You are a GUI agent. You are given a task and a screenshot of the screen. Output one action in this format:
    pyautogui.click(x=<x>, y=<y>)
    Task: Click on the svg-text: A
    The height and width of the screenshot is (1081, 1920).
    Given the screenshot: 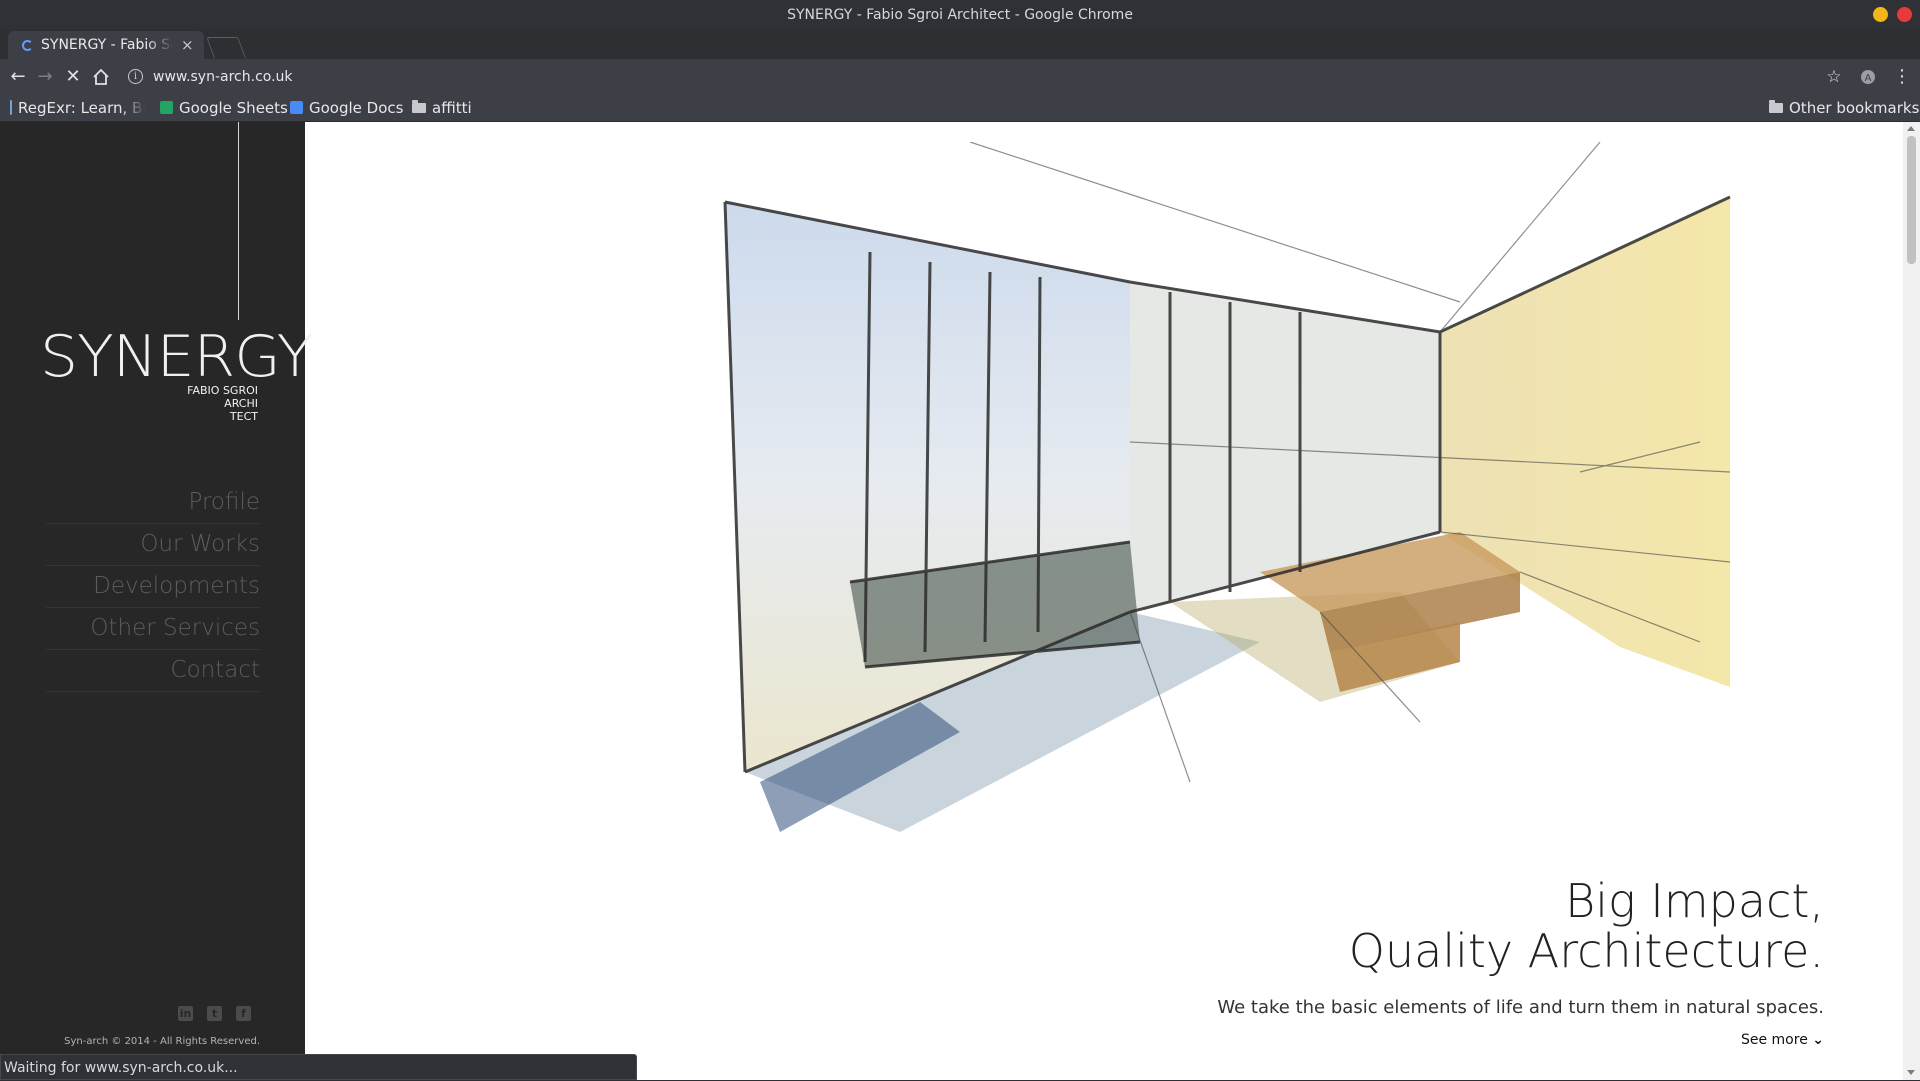 What is the action you would take?
    pyautogui.click(x=1868, y=78)
    